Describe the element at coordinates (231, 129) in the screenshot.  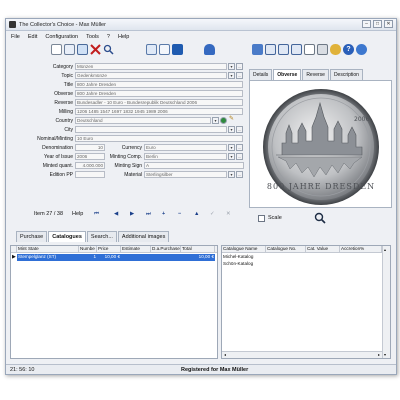
I see `city-dropdown: ▾` at that location.